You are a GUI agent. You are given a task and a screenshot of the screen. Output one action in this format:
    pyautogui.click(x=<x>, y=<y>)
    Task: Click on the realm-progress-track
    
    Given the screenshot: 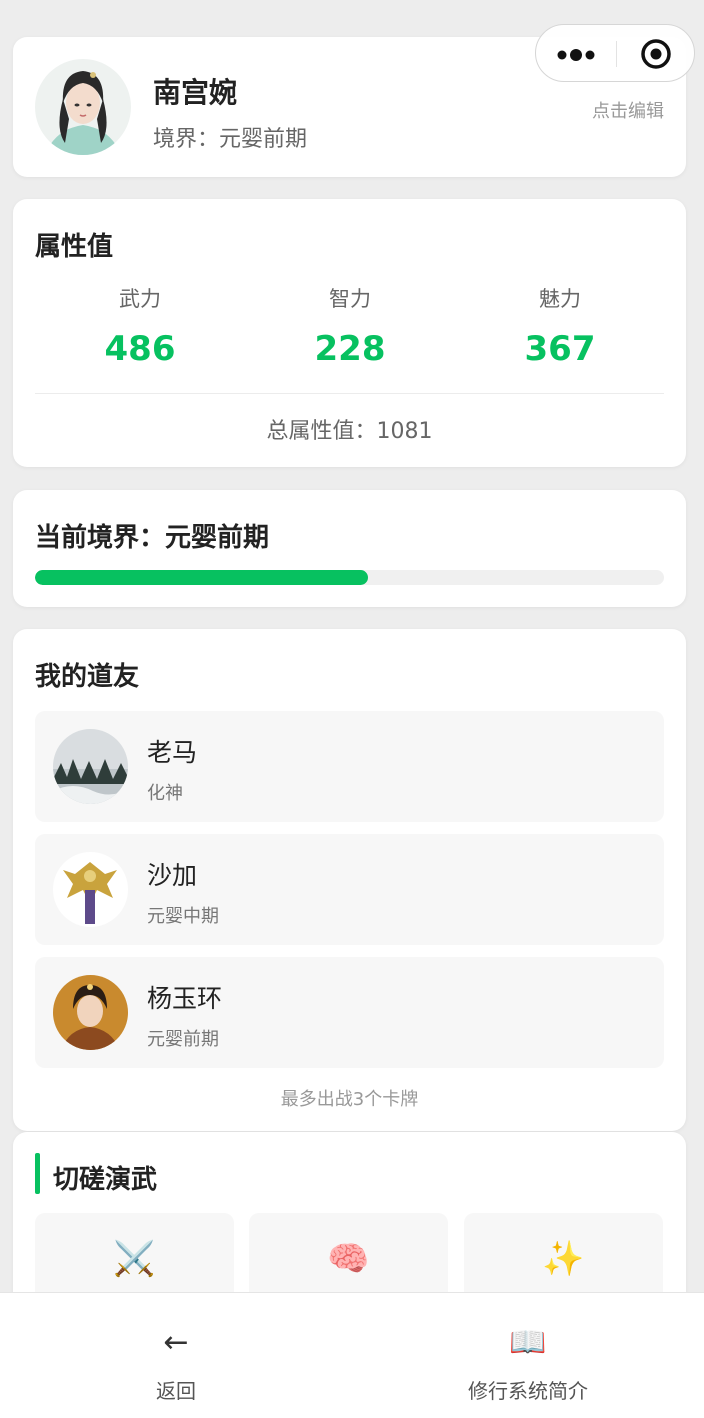 What is the action you would take?
    pyautogui.click(x=349, y=577)
    